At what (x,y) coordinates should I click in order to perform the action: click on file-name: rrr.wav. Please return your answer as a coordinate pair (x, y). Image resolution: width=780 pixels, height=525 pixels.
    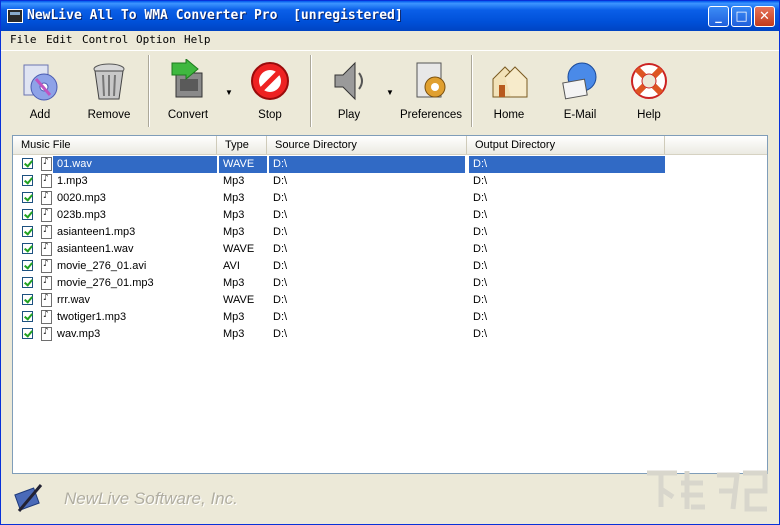
    Looking at the image, I should click on (73, 300).